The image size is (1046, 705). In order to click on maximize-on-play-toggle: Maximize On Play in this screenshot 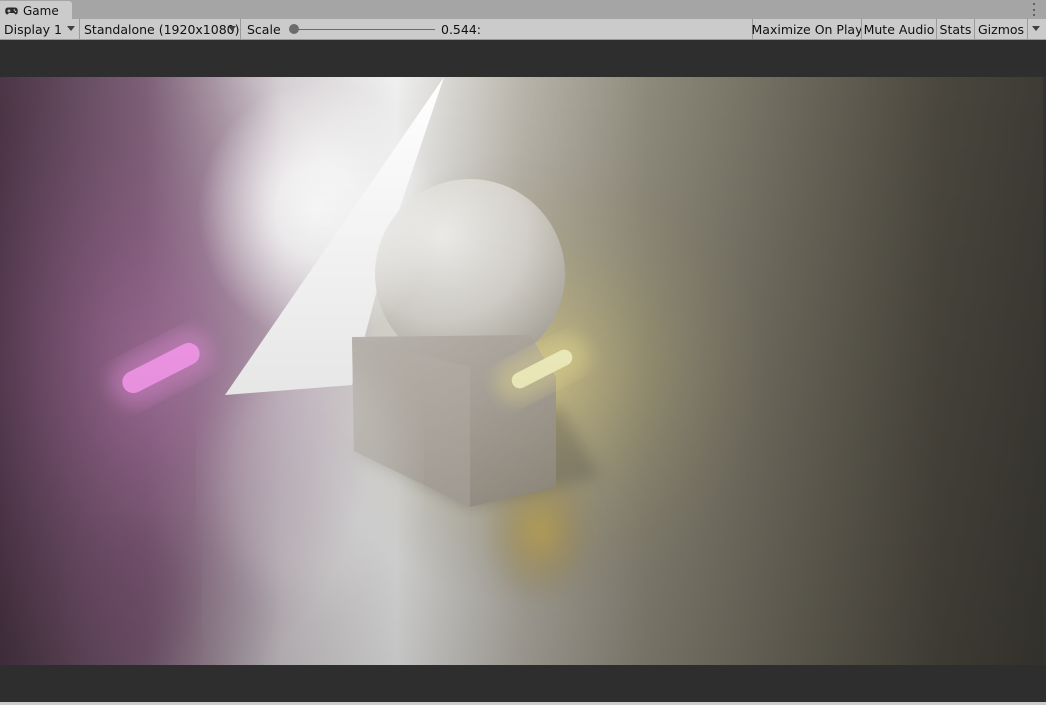, I will do `click(807, 29)`.